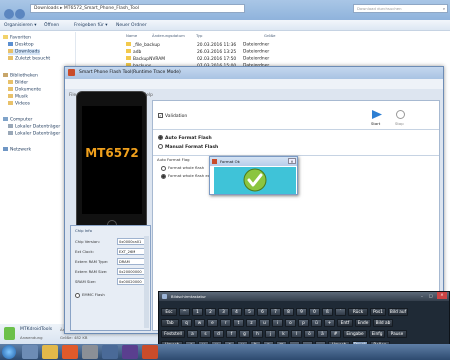  I want to click on file-row: _file_backup 20.03.2016 11:36 Dateiordner, so click(197, 45).